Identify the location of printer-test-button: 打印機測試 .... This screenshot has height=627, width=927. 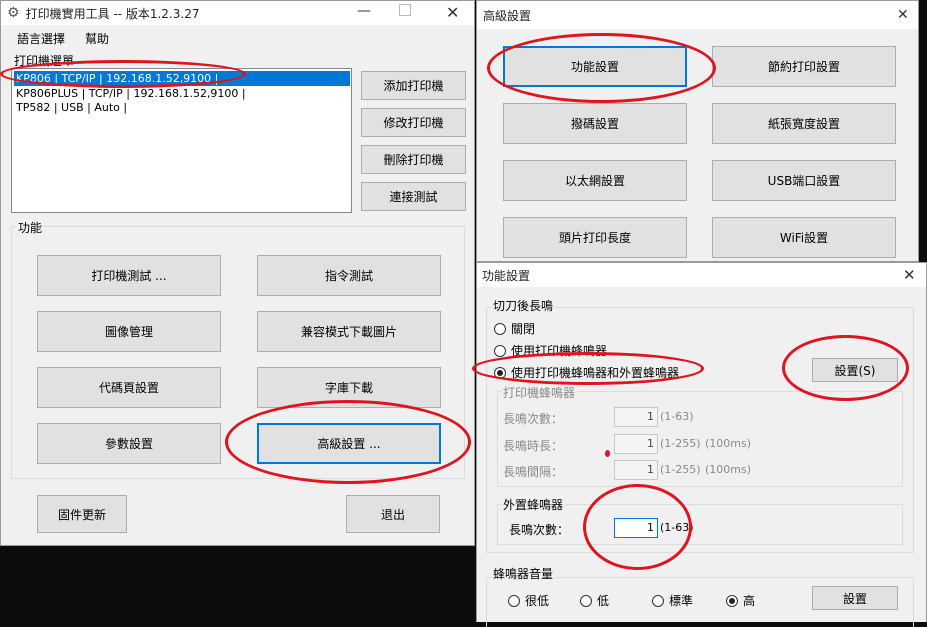
(129, 275).